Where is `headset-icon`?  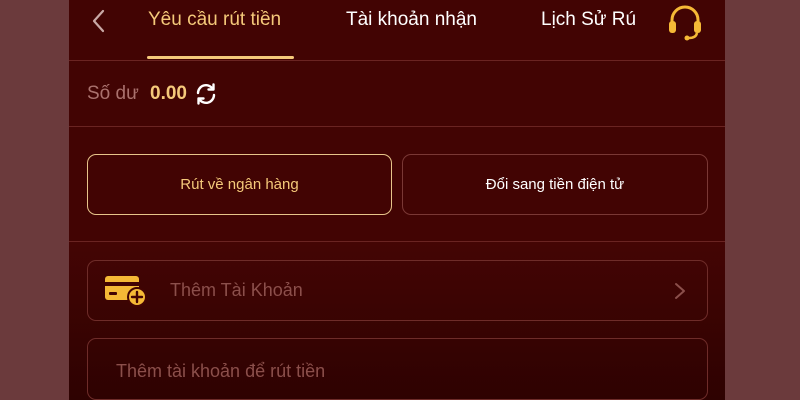
headset-icon is located at coordinates (685, 23).